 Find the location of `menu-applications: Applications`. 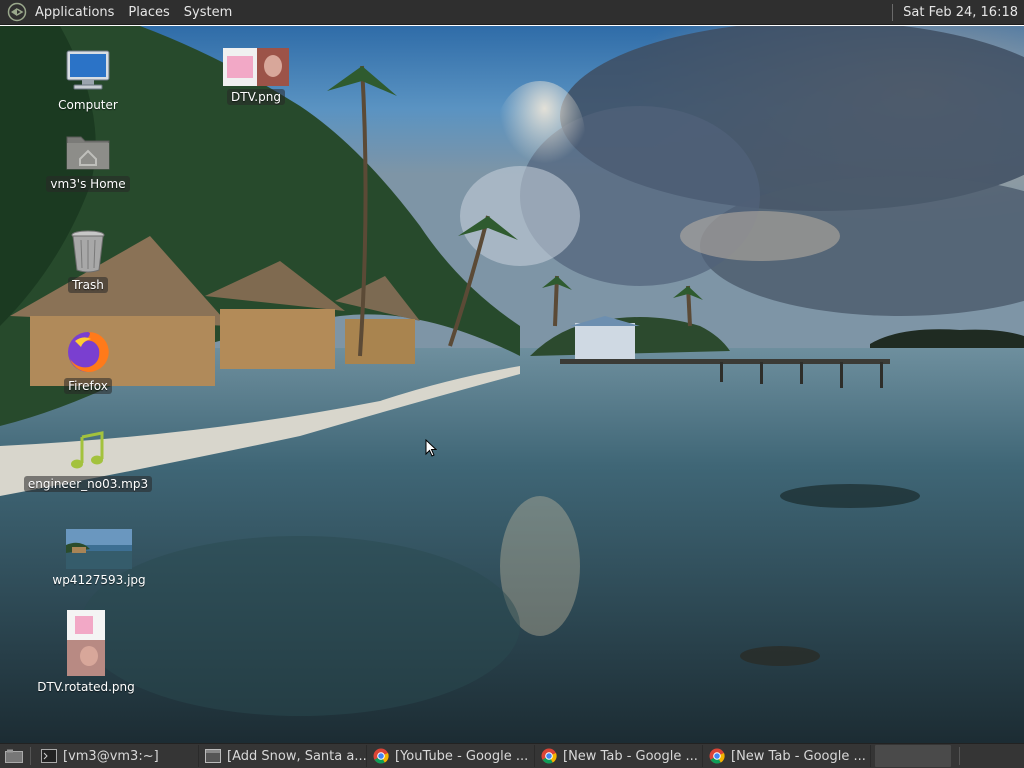

menu-applications: Applications is located at coordinates (74, 12).